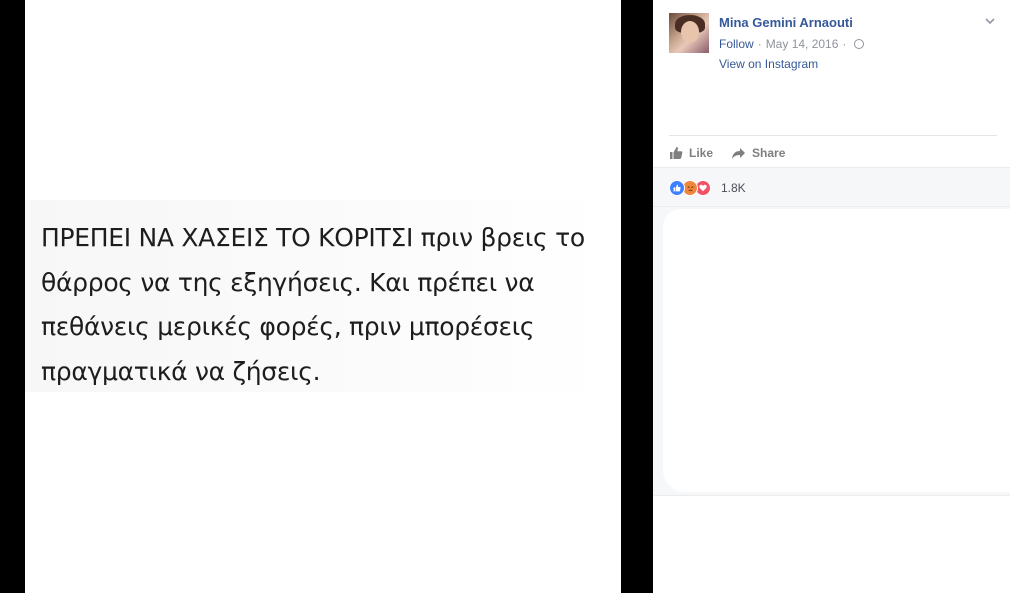 The height and width of the screenshot is (593, 1010). I want to click on like-button: Like, so click(691, 153).